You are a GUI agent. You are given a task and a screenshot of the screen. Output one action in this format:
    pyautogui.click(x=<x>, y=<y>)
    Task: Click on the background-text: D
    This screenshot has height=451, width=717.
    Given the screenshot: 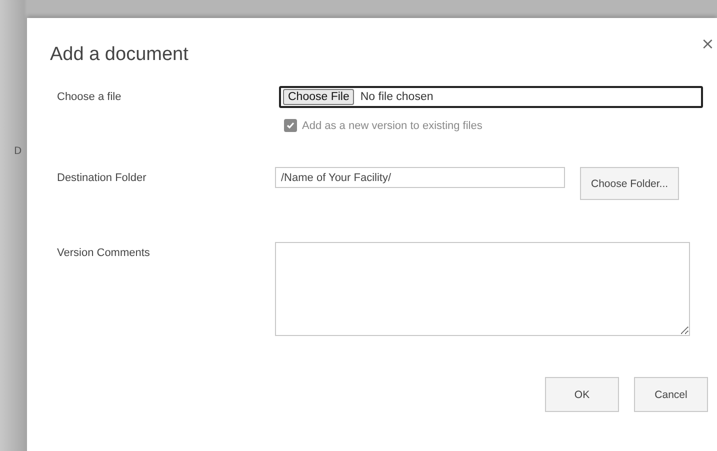 What is the action you would take?
    pyautogui.click(x=18, y=151)
    